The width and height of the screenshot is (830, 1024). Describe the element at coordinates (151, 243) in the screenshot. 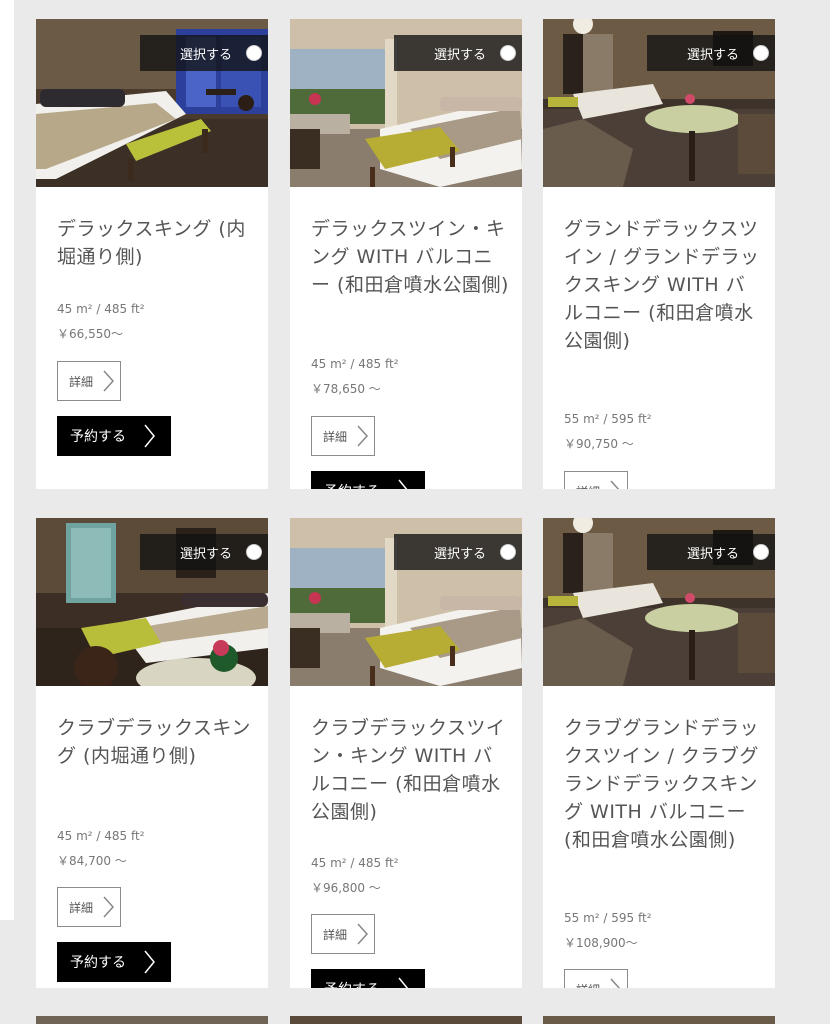

I see `room-name: デラックスキング (内堀通り側)` at that location.